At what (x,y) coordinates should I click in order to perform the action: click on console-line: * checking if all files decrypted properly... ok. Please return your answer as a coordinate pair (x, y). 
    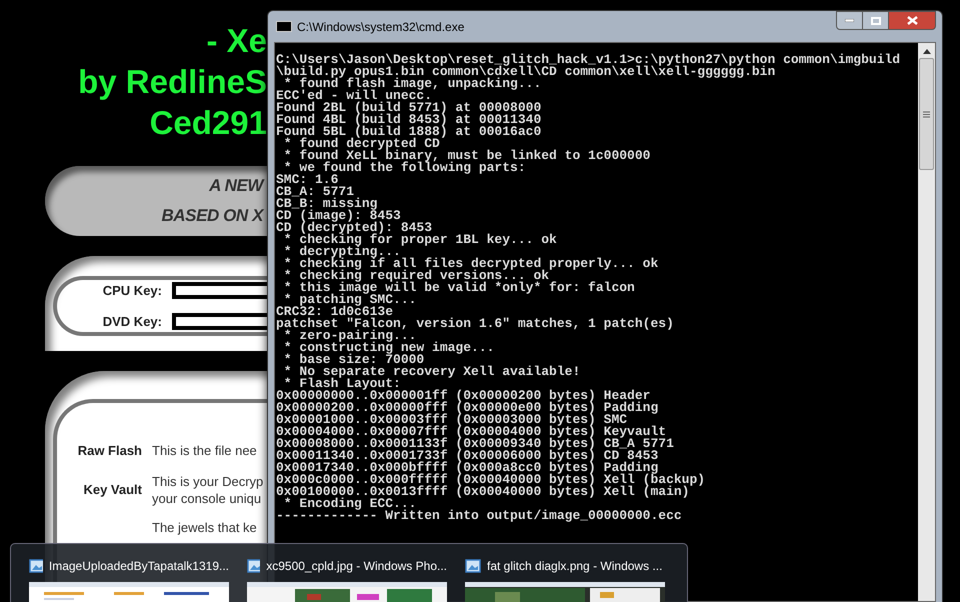
    Looking at the image, I should click on (470, 264).